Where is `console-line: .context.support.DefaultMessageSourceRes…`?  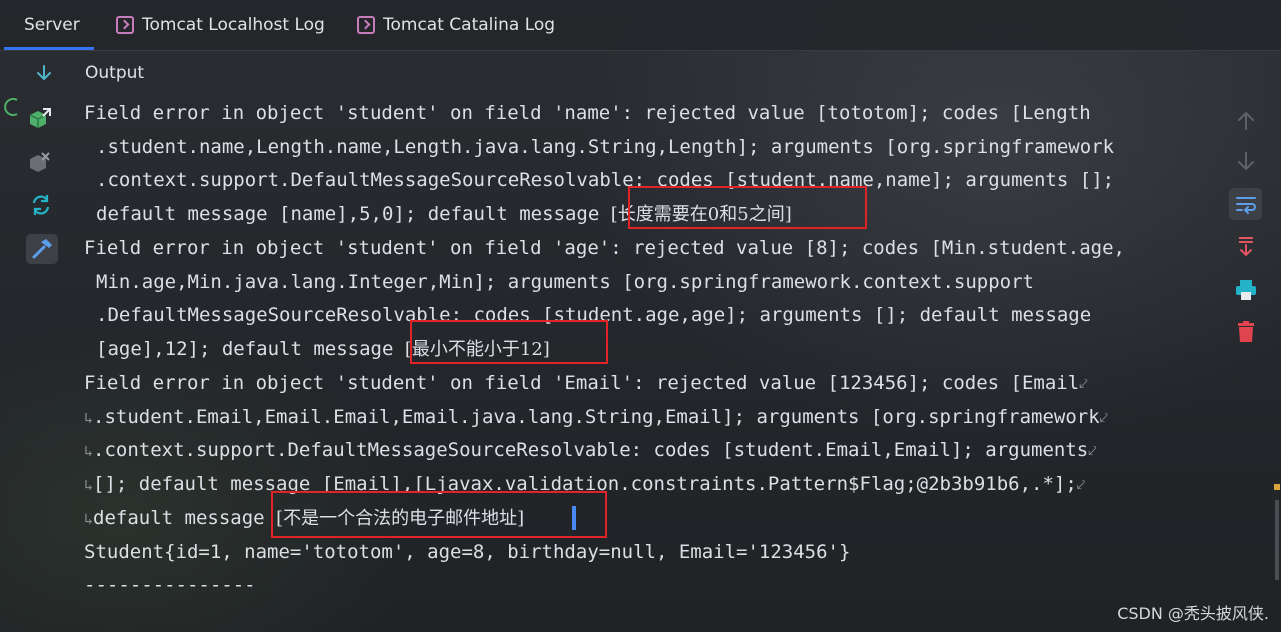
console-line: .context.support.DefaultMessageSourceRes… is located at coordinates (605, 180).